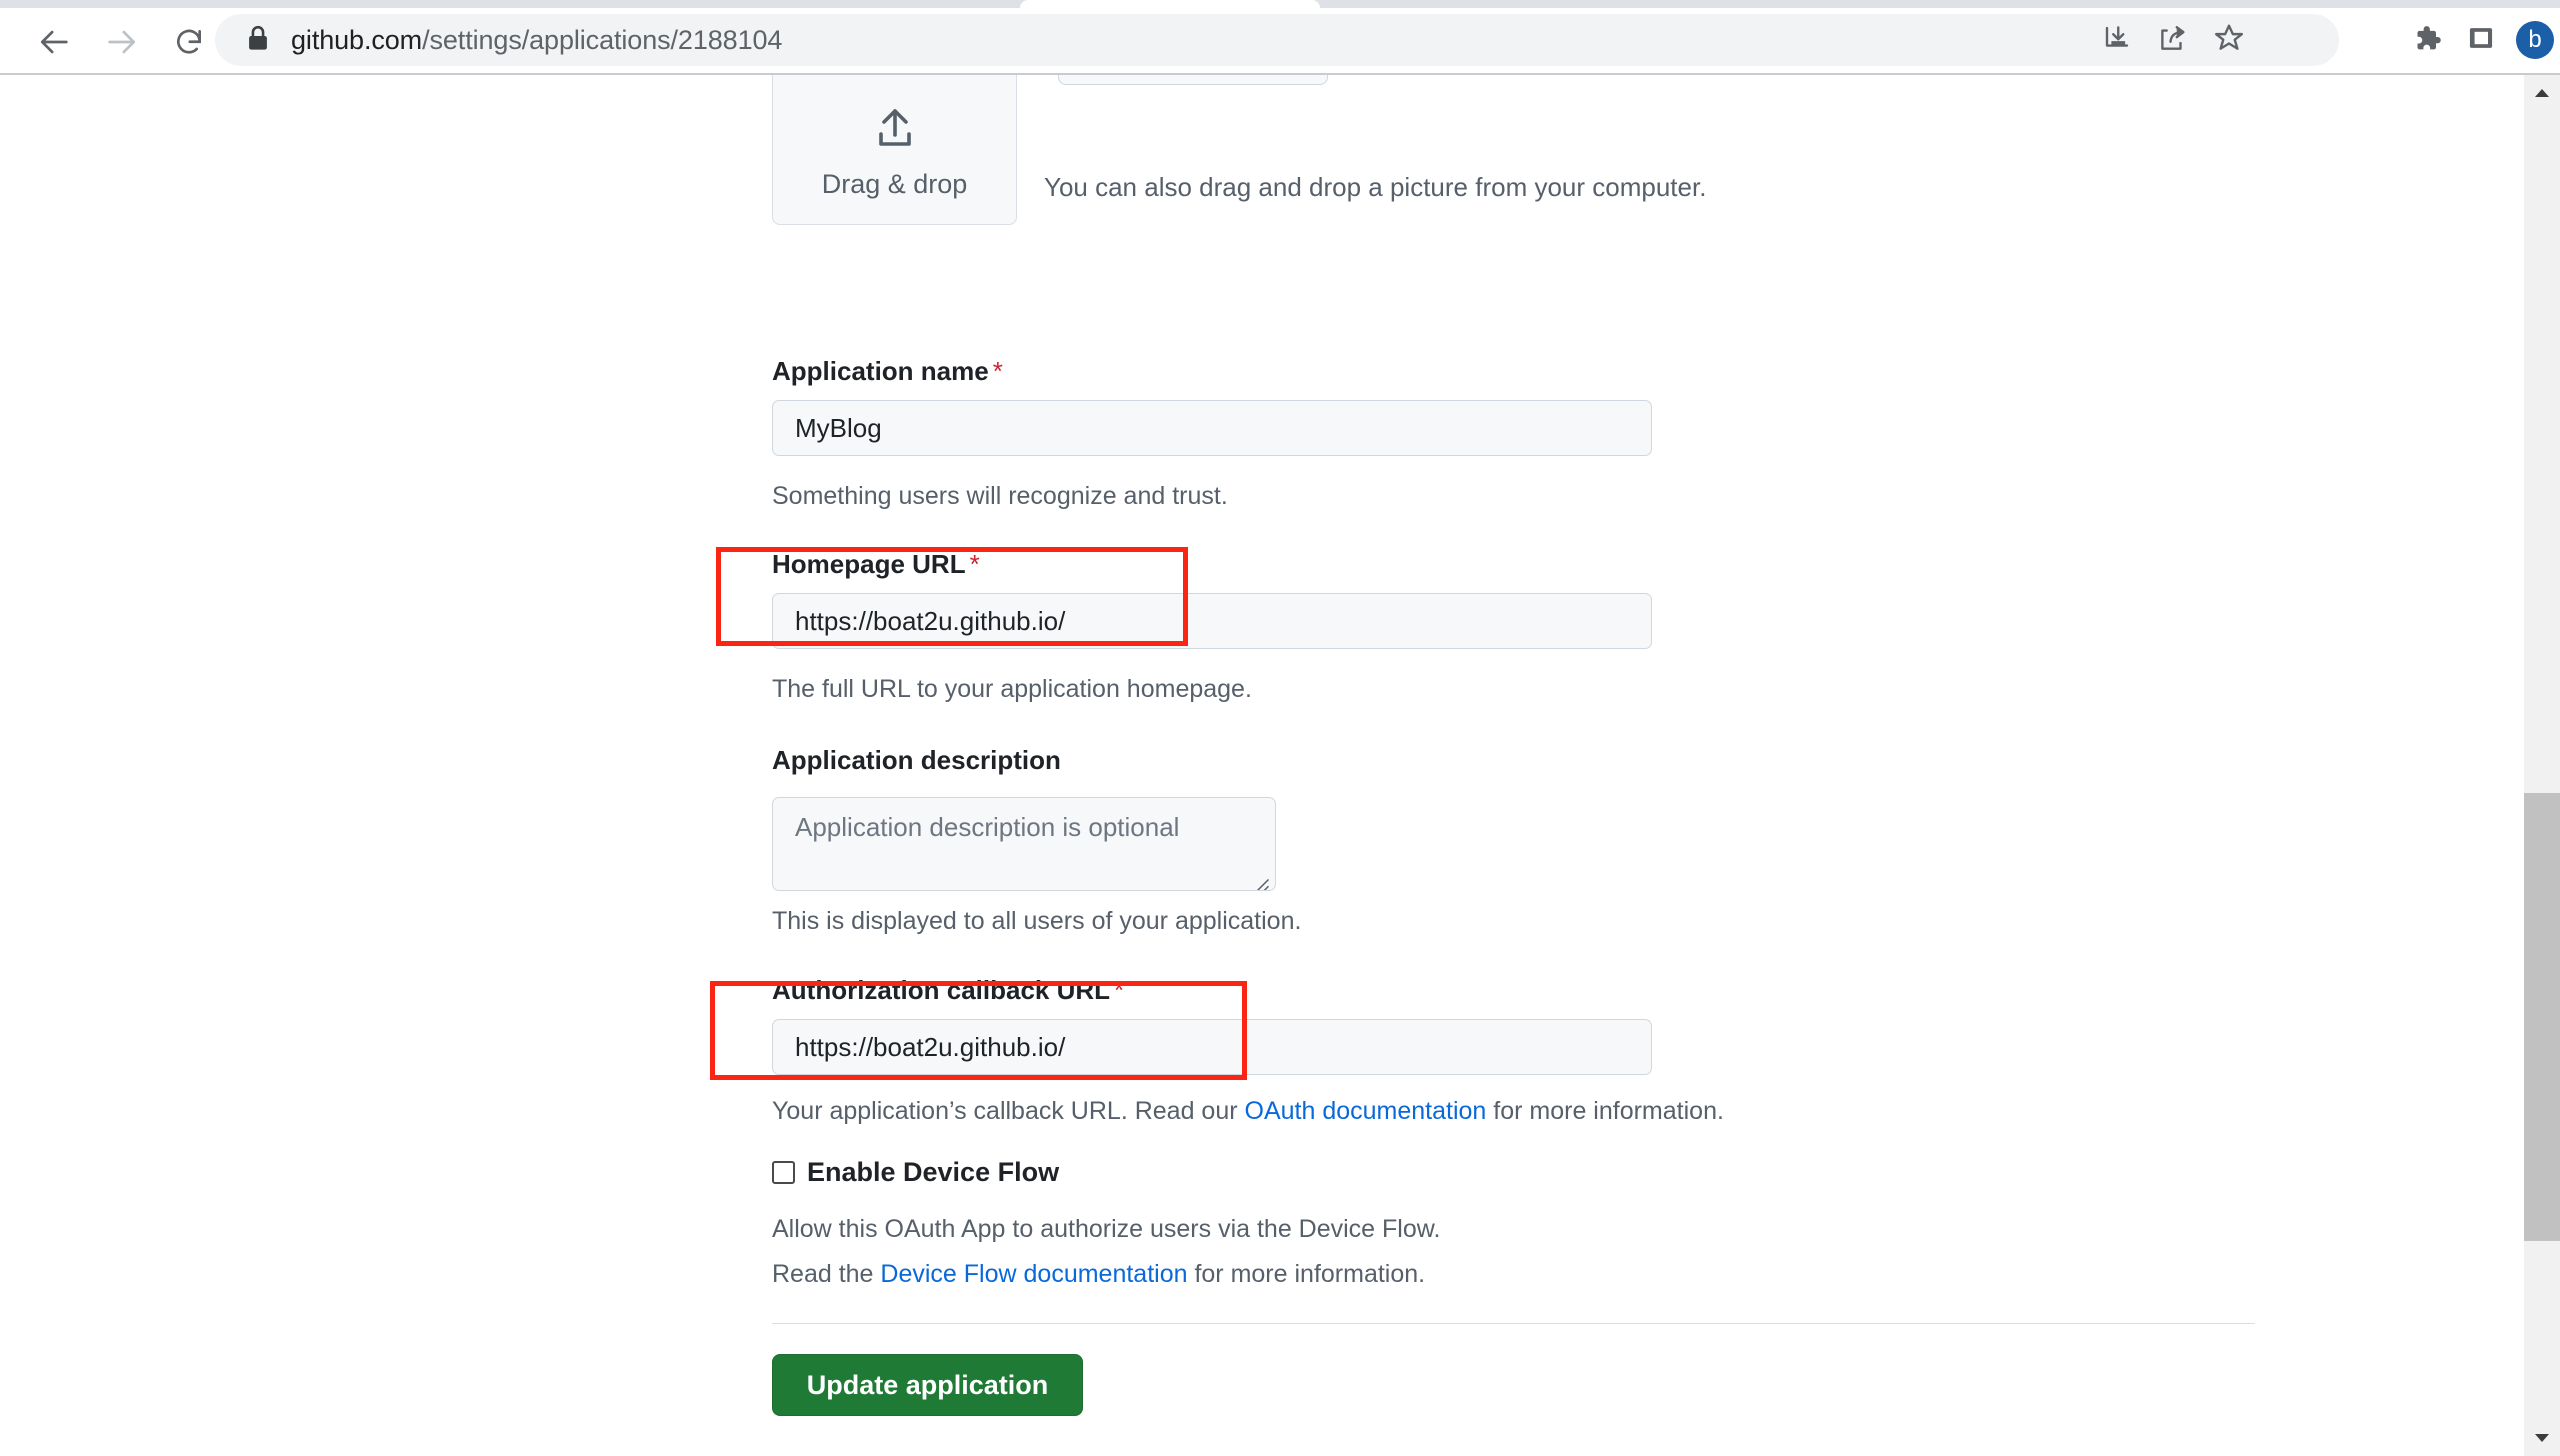 Image resolution: width=2560 pixels, height=1456 pixels. I want to click on logo-dropzone: Drag & drop, so click(894, 150).